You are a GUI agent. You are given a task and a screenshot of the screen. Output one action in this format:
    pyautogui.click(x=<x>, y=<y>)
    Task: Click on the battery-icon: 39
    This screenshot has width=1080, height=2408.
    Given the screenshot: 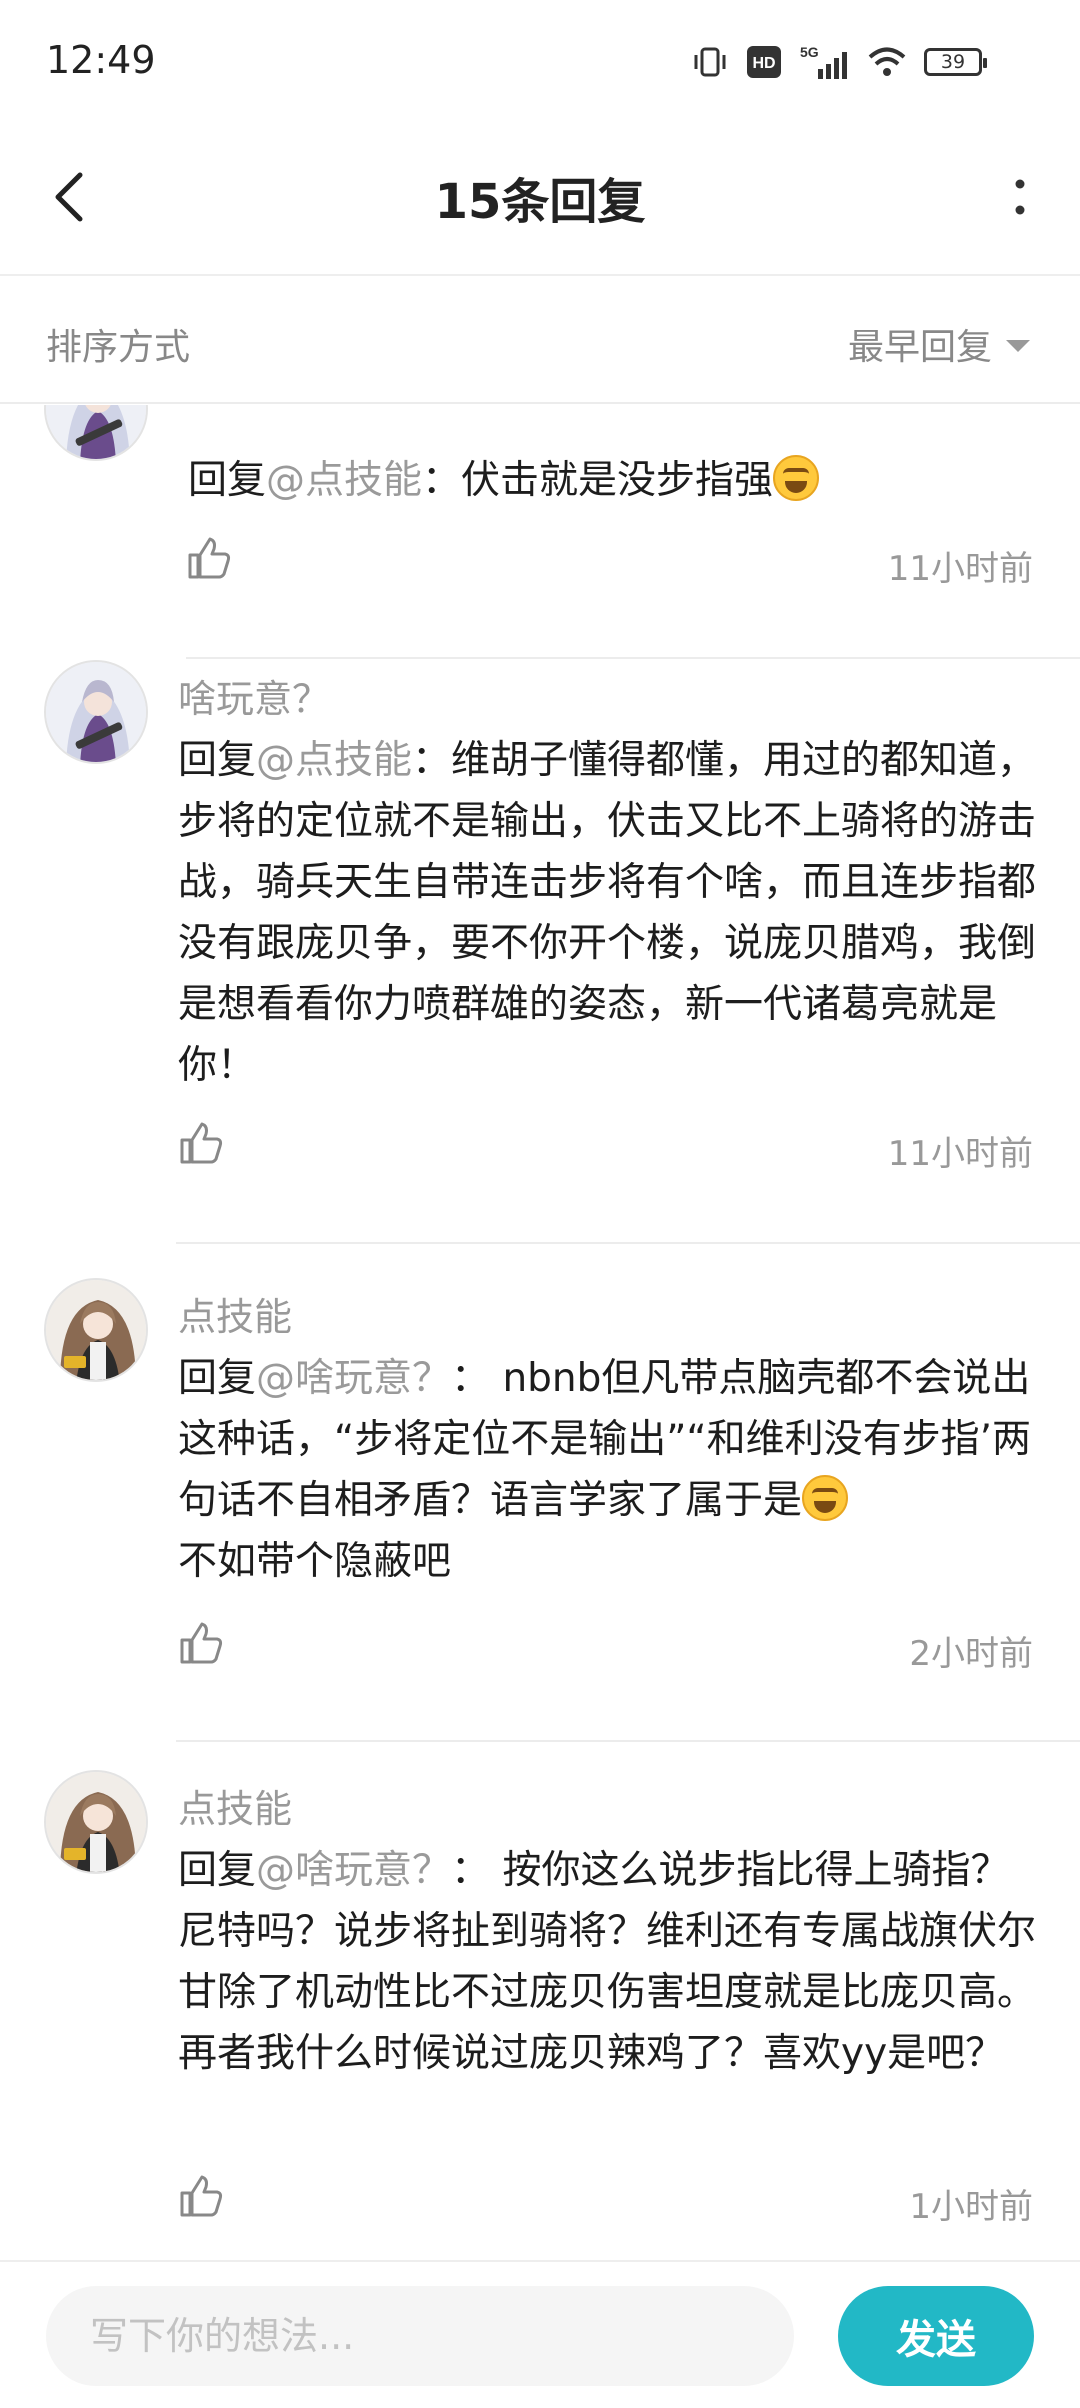 What is the action you would take?
    pyautogui.click(x=955, y=62)
    